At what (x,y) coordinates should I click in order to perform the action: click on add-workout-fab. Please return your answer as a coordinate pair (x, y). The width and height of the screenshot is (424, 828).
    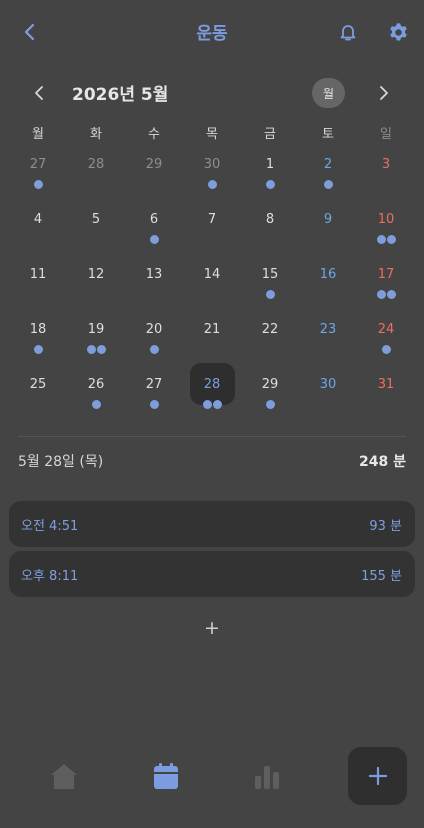
    Looking at the image, I should click on (377, 776).